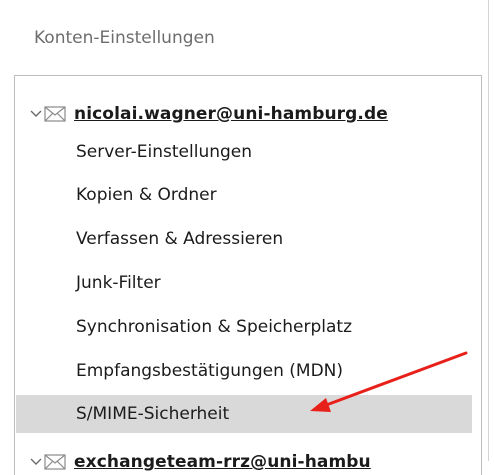 The width and height of the screenshot is (494, 475). Describe the element at coordinates (118, 283) in the screenshot. I see `tree-item-label: Junk-Filter` at that location.